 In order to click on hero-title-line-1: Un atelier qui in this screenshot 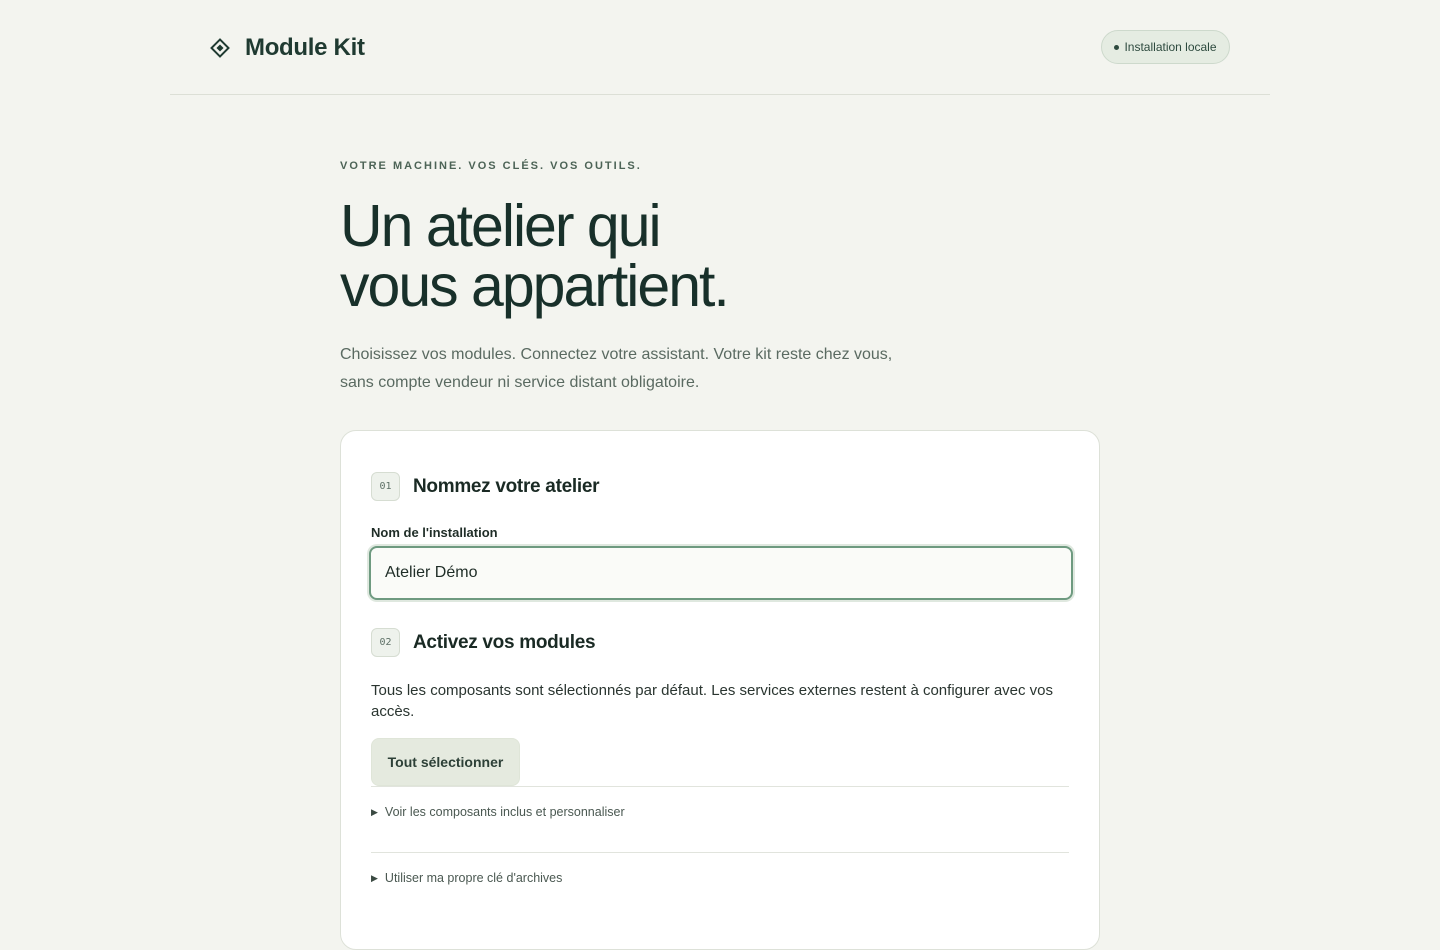, I will do `click(501, 226)`.